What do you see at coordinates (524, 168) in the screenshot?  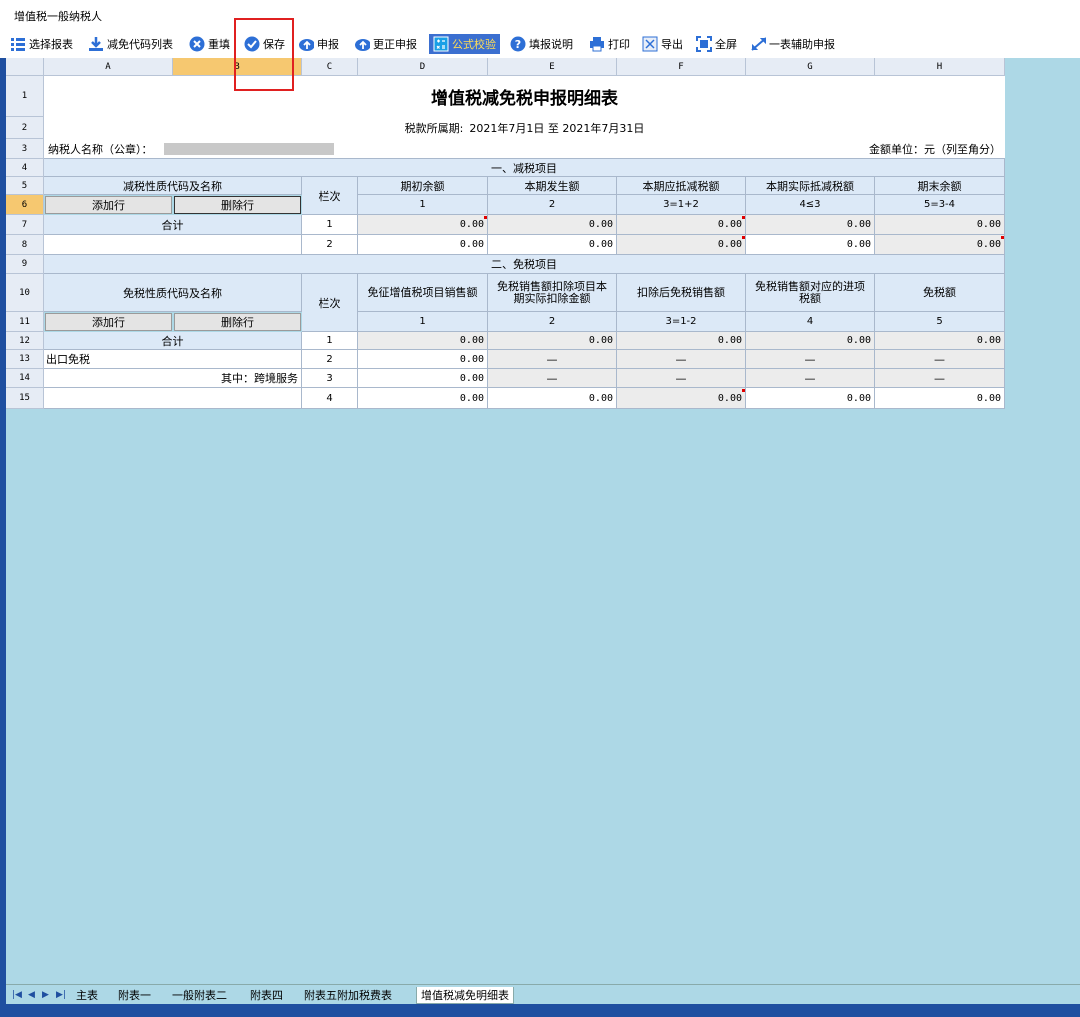 I see `section1-title: 一、减税项目` at bounding box center [524, 168].